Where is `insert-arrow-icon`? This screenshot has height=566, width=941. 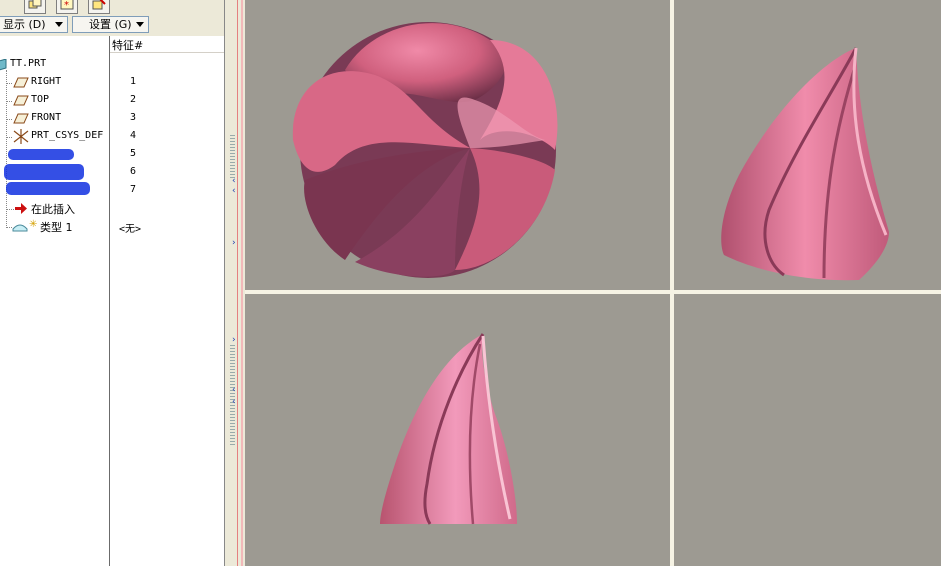
insert-arrow-icon is located at coordinates (21, 208).